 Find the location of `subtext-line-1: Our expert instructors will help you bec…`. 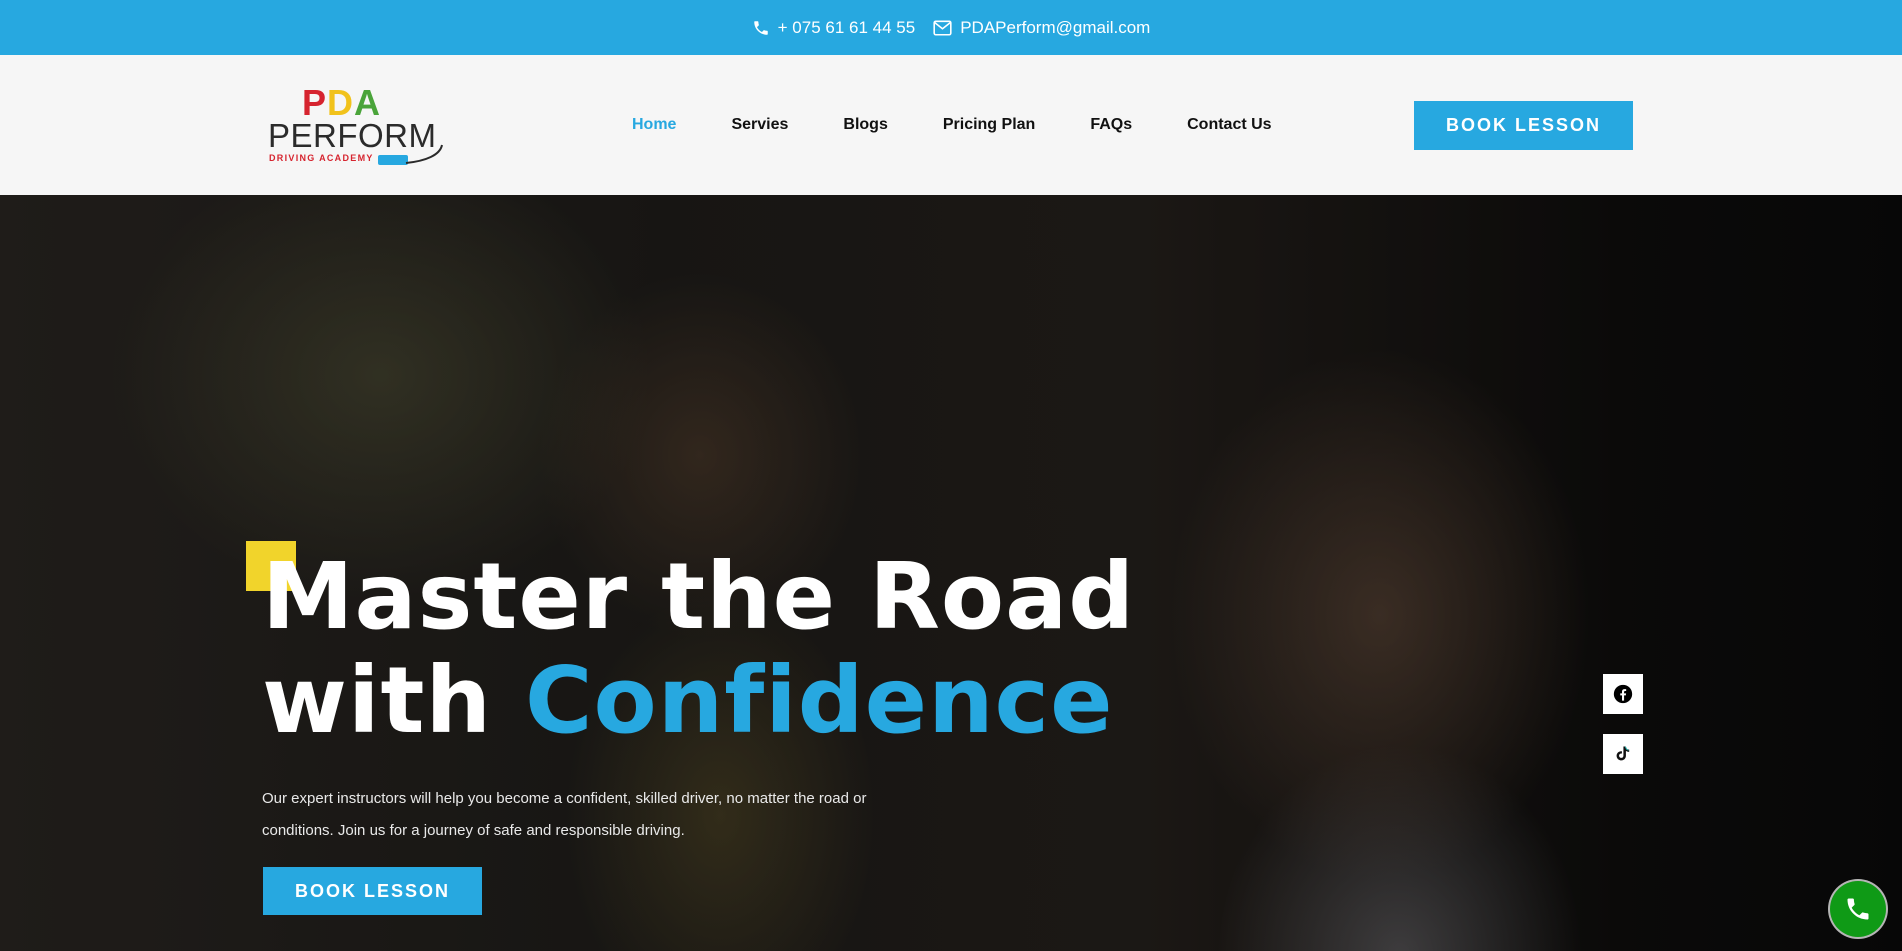

subtext-line-1: Our expert instructors will help you bec… is located at coordinates (564, 798).